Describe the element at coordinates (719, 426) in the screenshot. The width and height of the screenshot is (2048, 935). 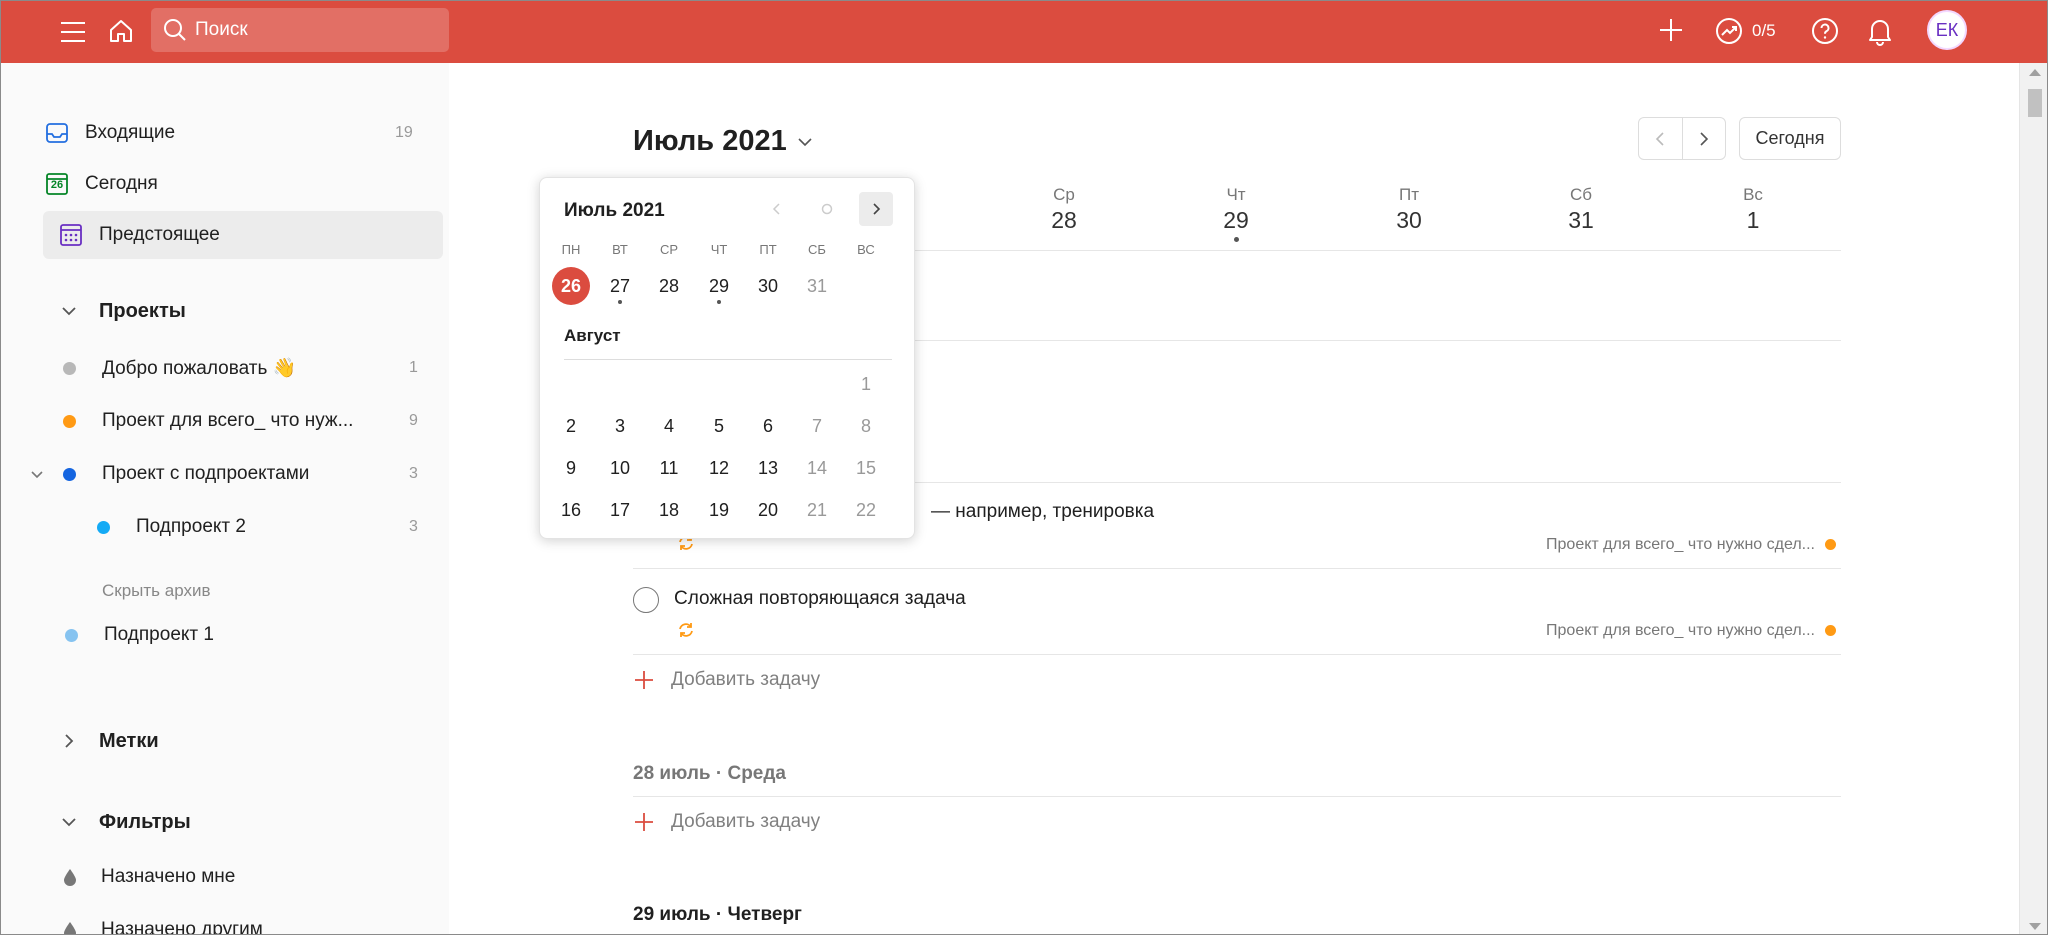
I see `picker-day: 5` at that location.